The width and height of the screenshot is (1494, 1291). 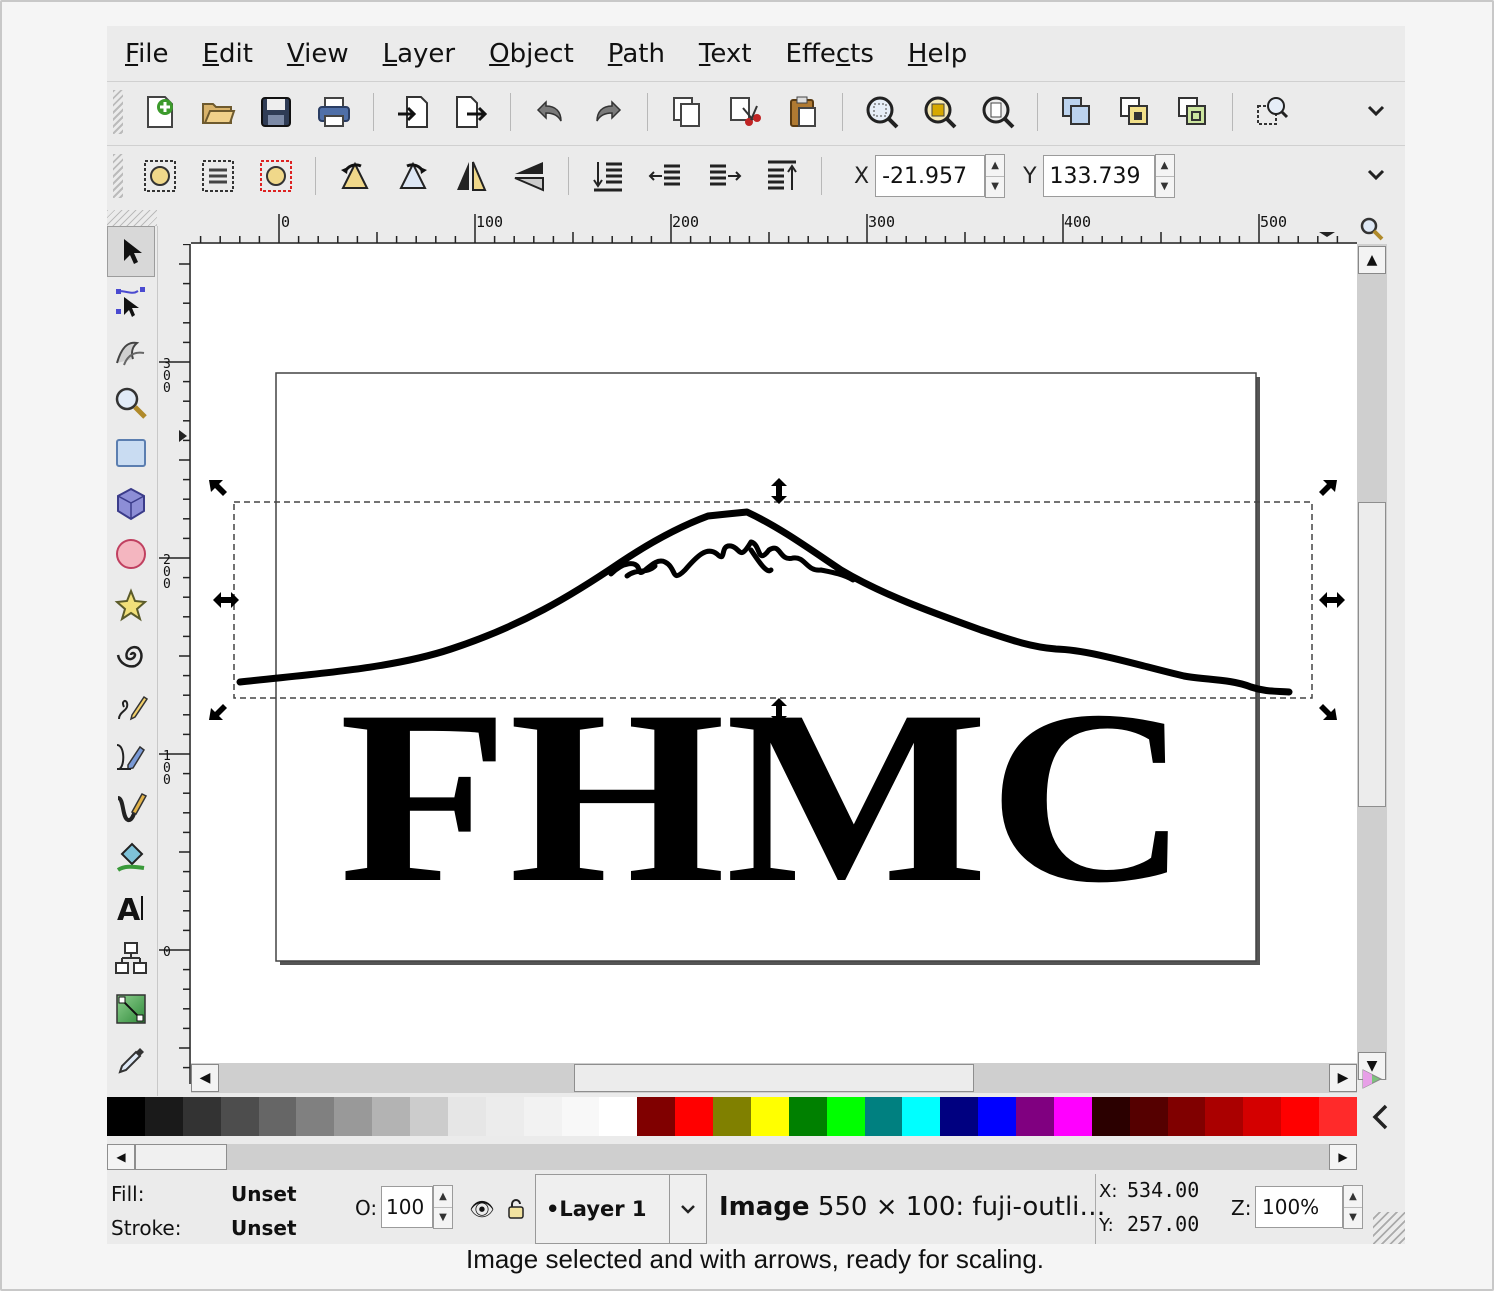 I want to click on print-icon, so click(x=334, y=112).